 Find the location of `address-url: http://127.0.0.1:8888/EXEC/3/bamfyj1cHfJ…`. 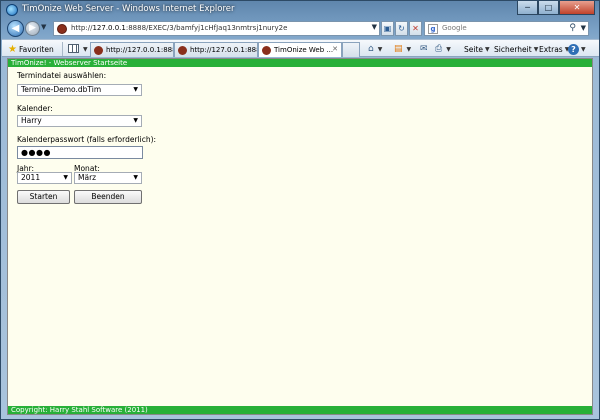

address-url: http://127.0.0.1:8888/EXEC/3/bamfyj1cHfJ… is located at coordinates (216, 28).